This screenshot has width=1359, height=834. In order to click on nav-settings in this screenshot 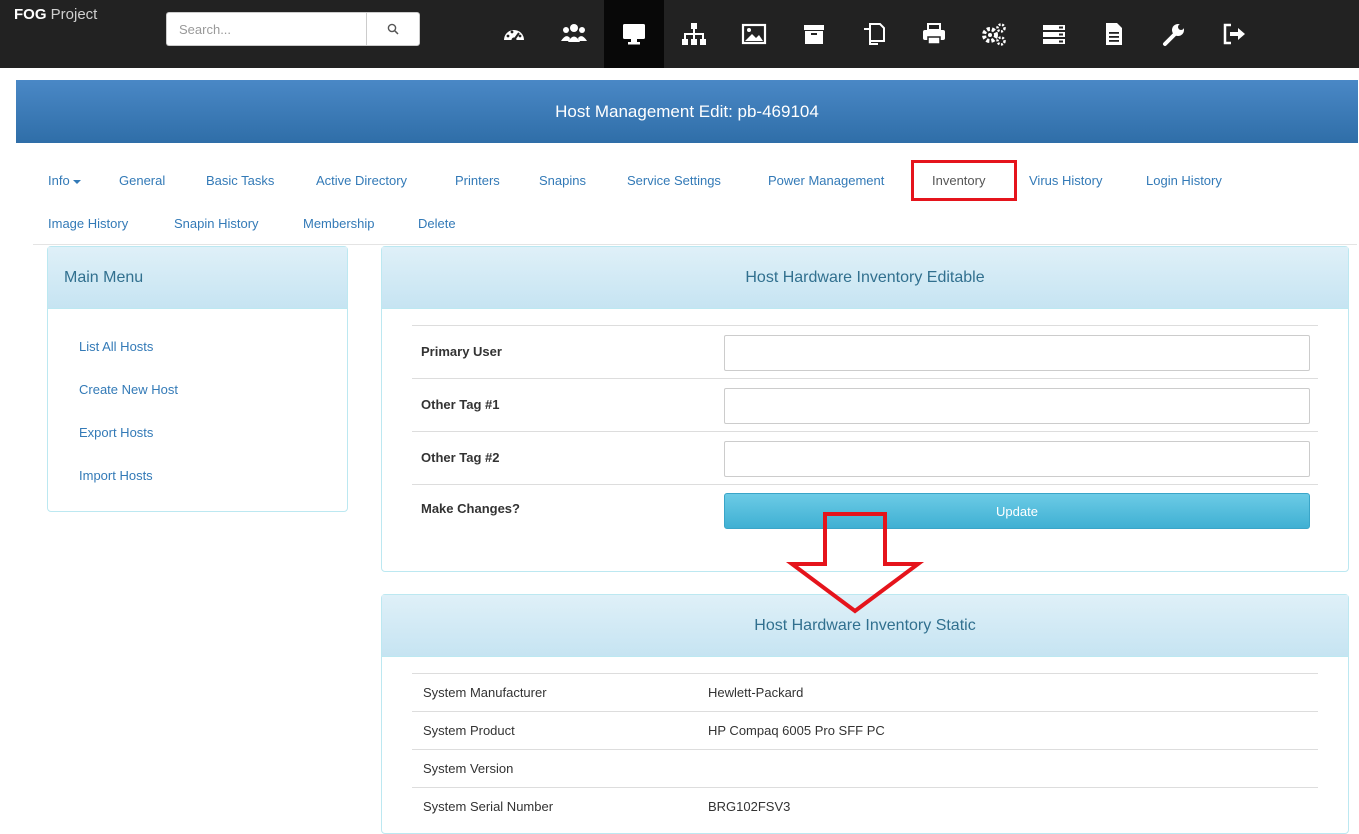, I will do `click(1174, 34)`.